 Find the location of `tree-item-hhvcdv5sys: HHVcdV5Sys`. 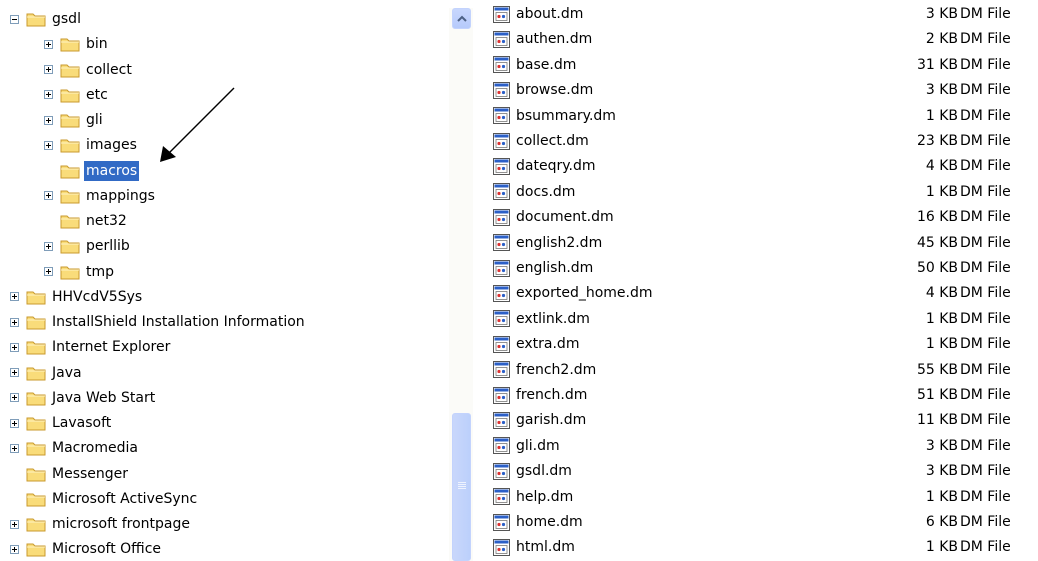

tree-item-hhvcdv5sys: HHVcdV5Sys is located at coordinates (77, 297).